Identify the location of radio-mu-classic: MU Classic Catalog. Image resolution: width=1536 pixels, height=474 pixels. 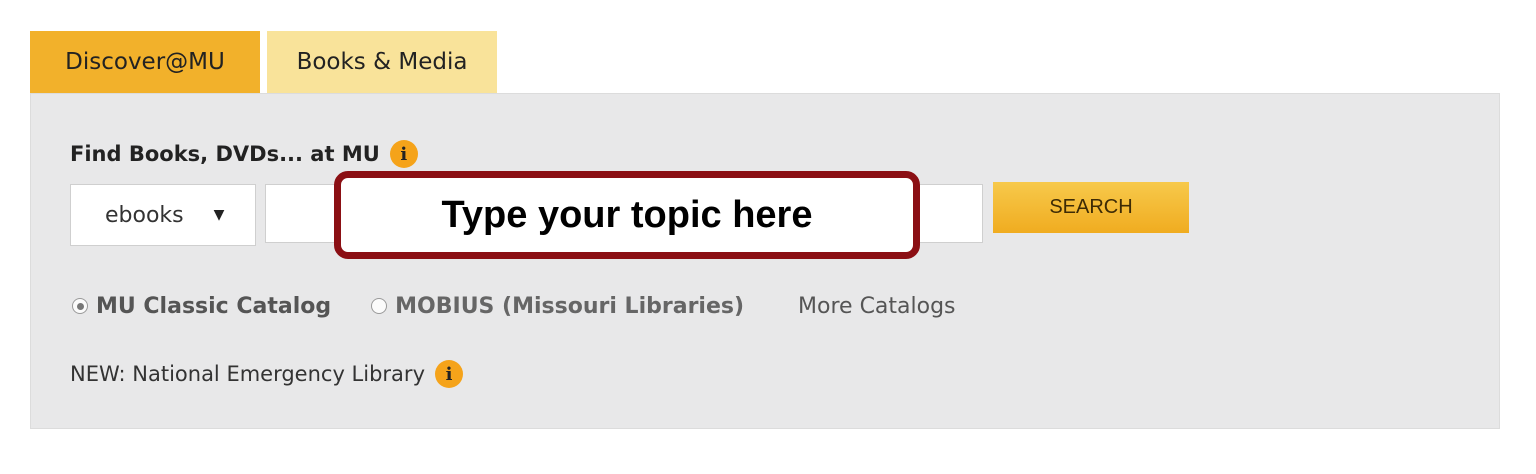
(201, 306).